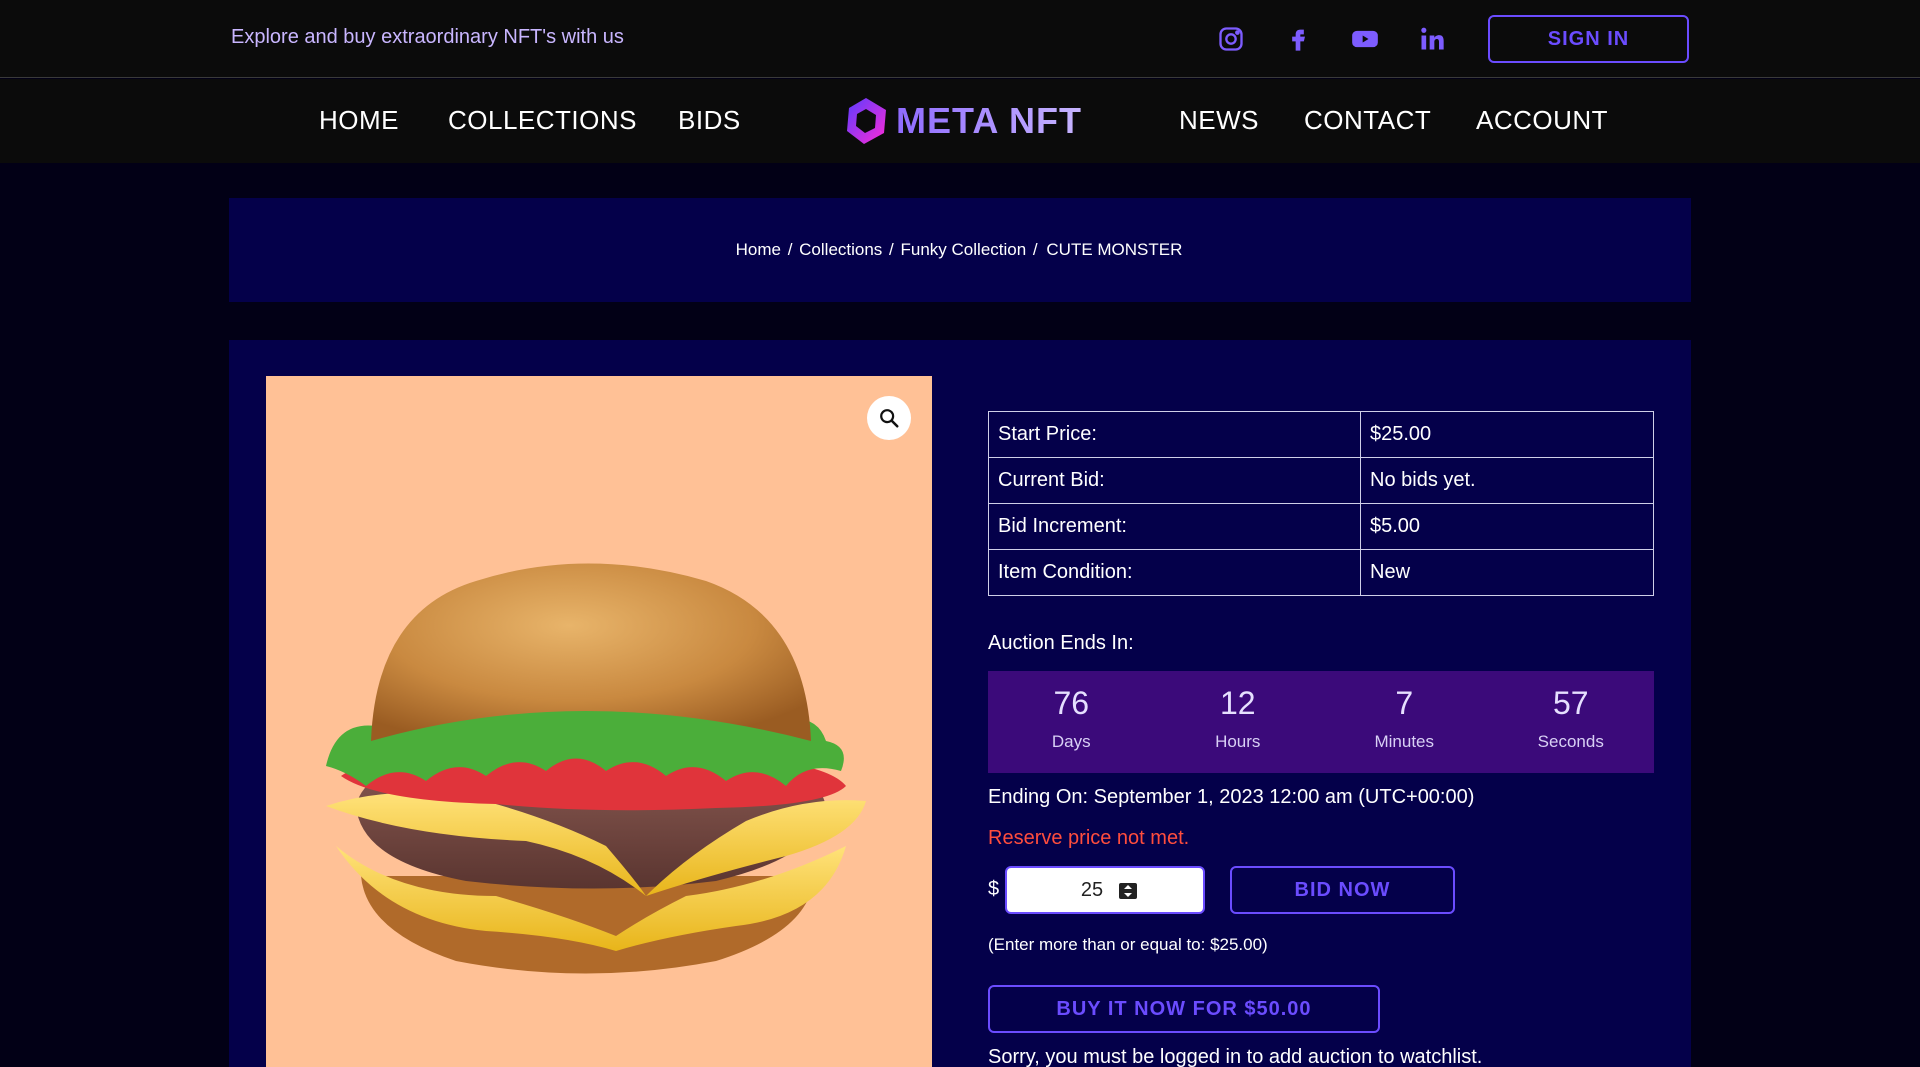 The image size is (1920, 1067). What do you see at coordinates (1174, 572) in the screenshot?
I see `item-condition-label: Item Condition:` at bounding box center [1174, 572].